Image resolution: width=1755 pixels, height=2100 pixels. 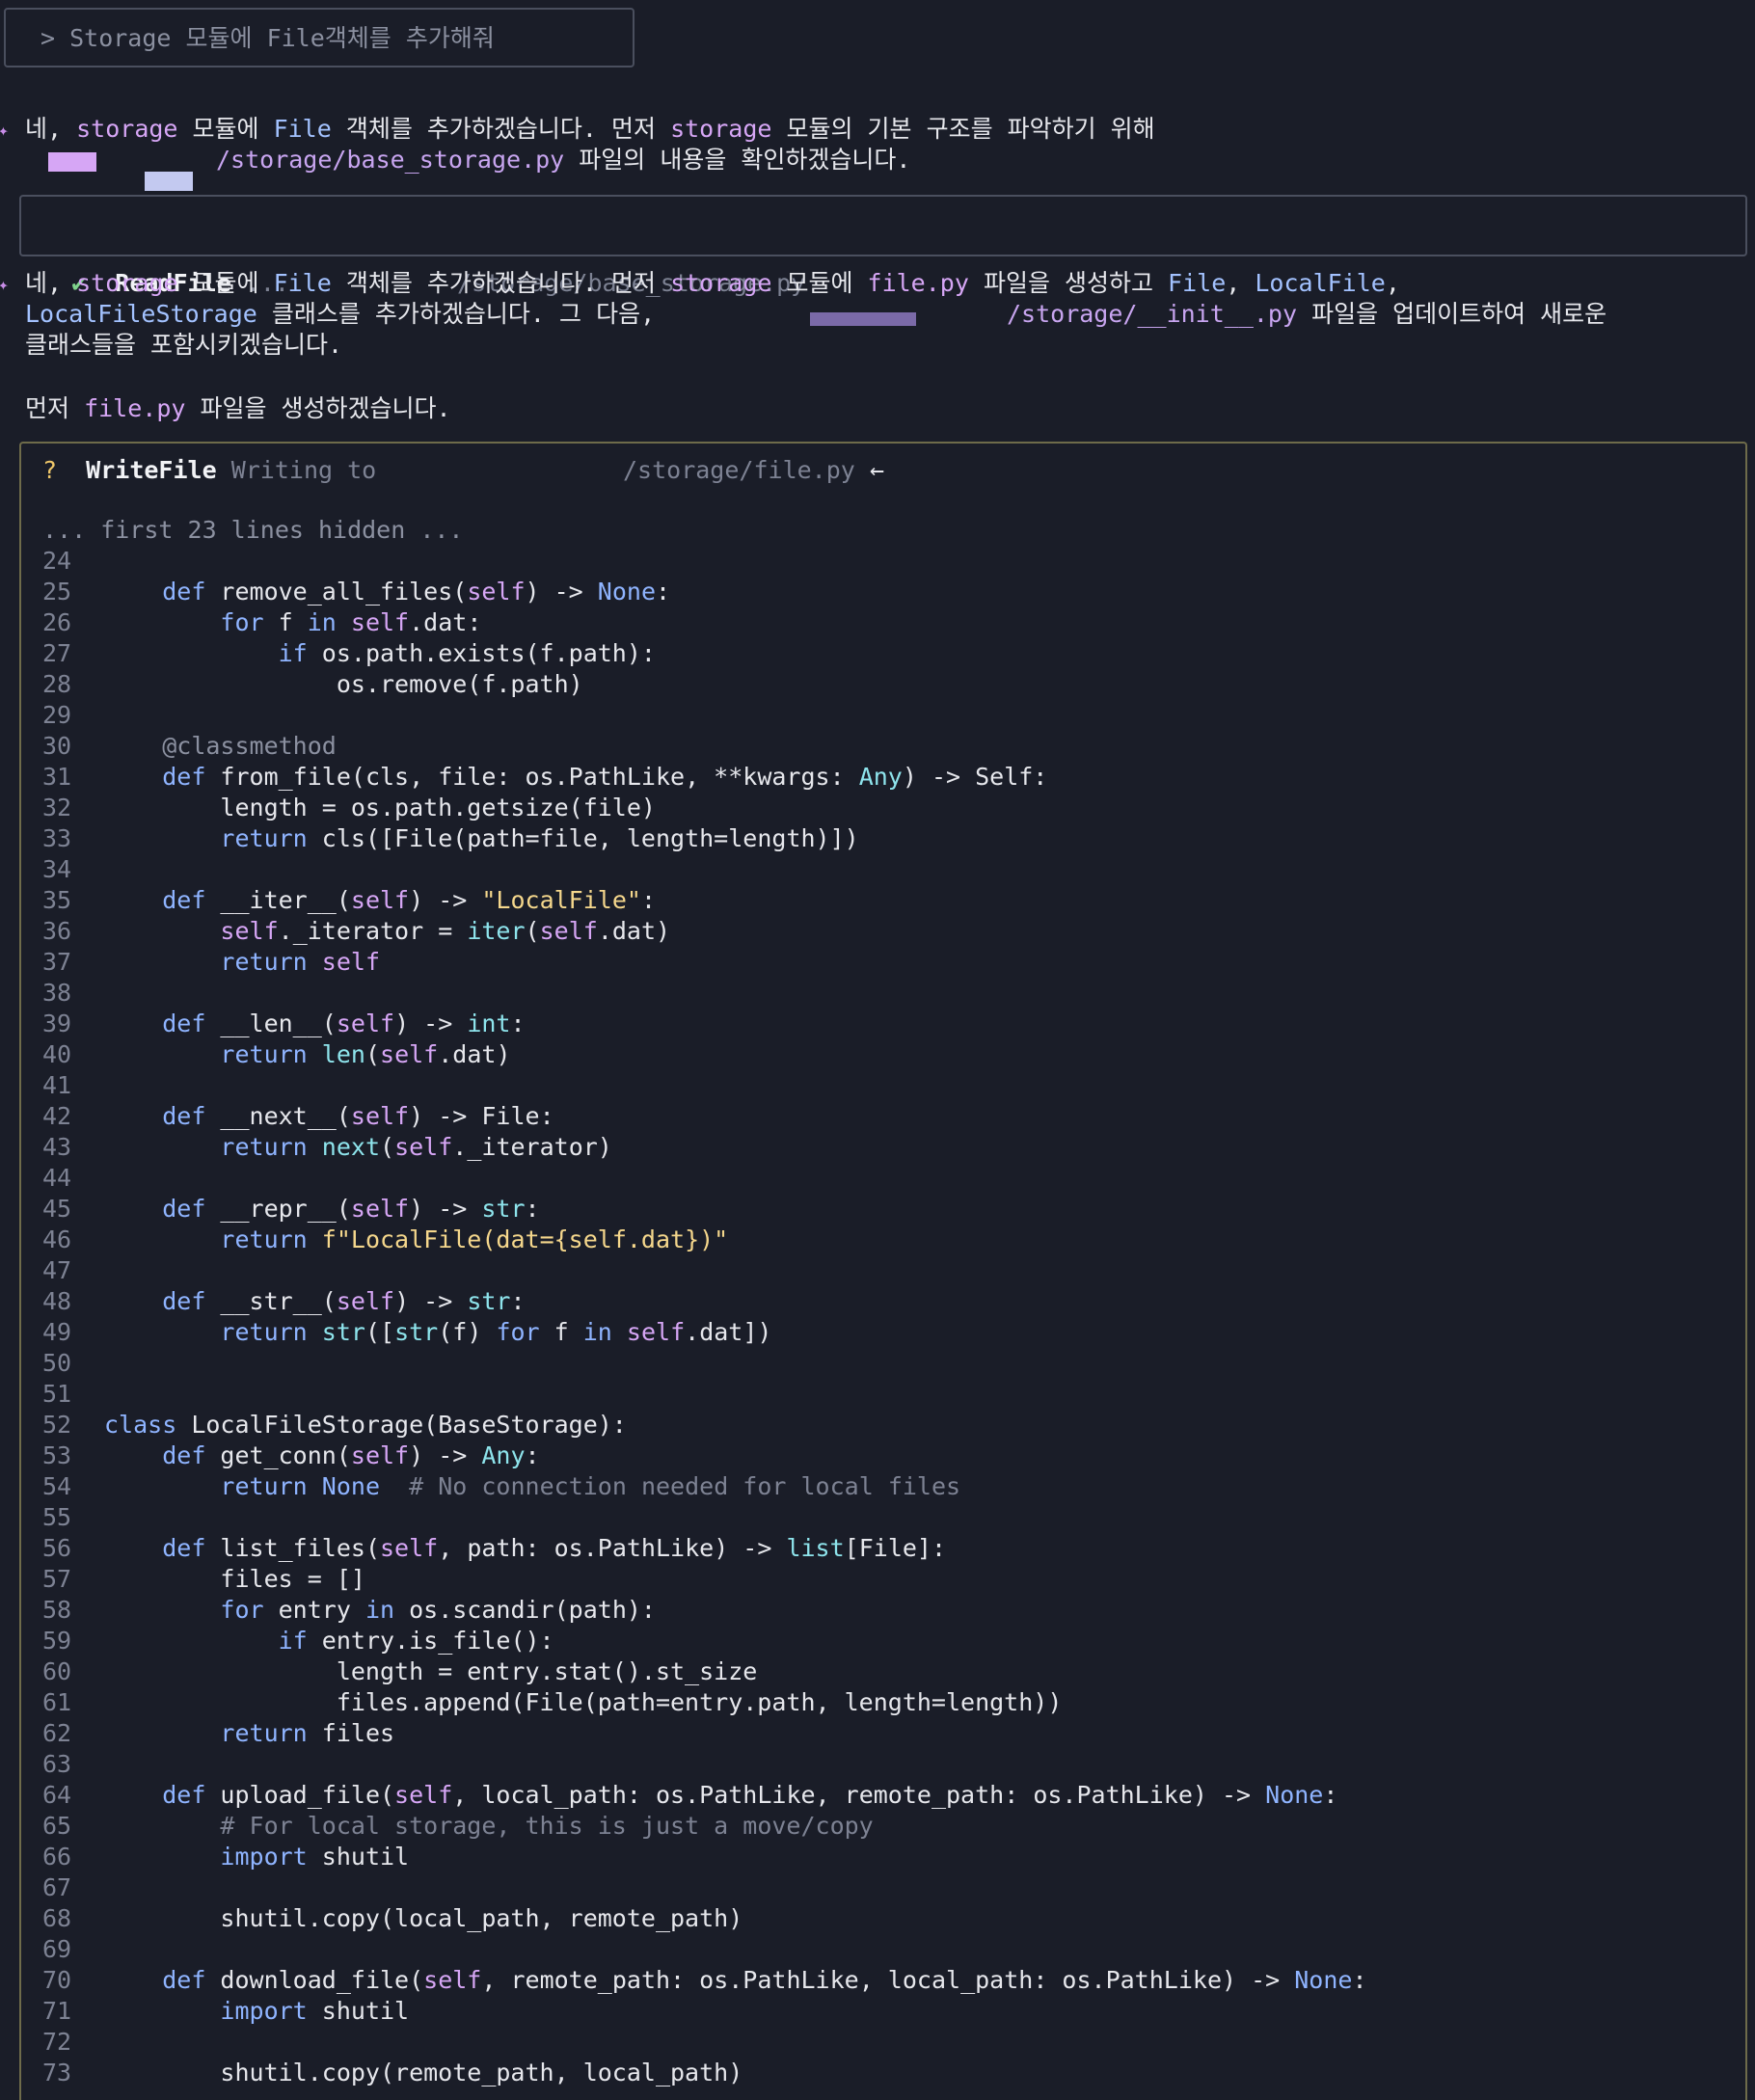 I want to click on line-number: 33, so click(x=57, y=838).